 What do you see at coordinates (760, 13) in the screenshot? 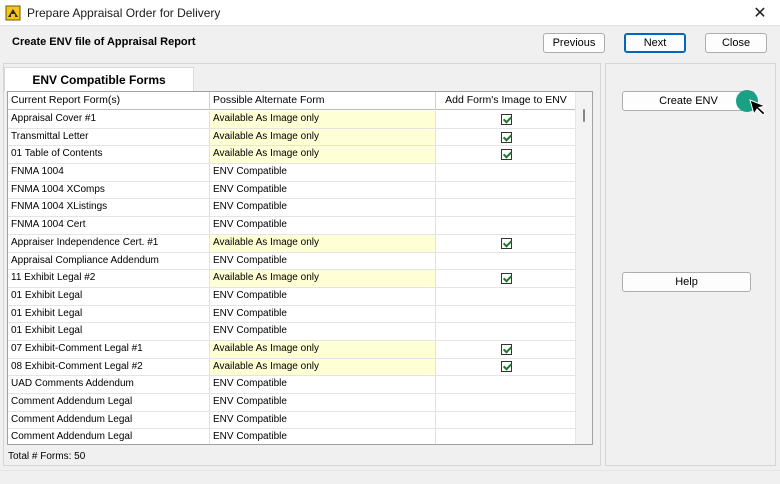
I see `close-icon: ✕` at bounding box center [760, 13].